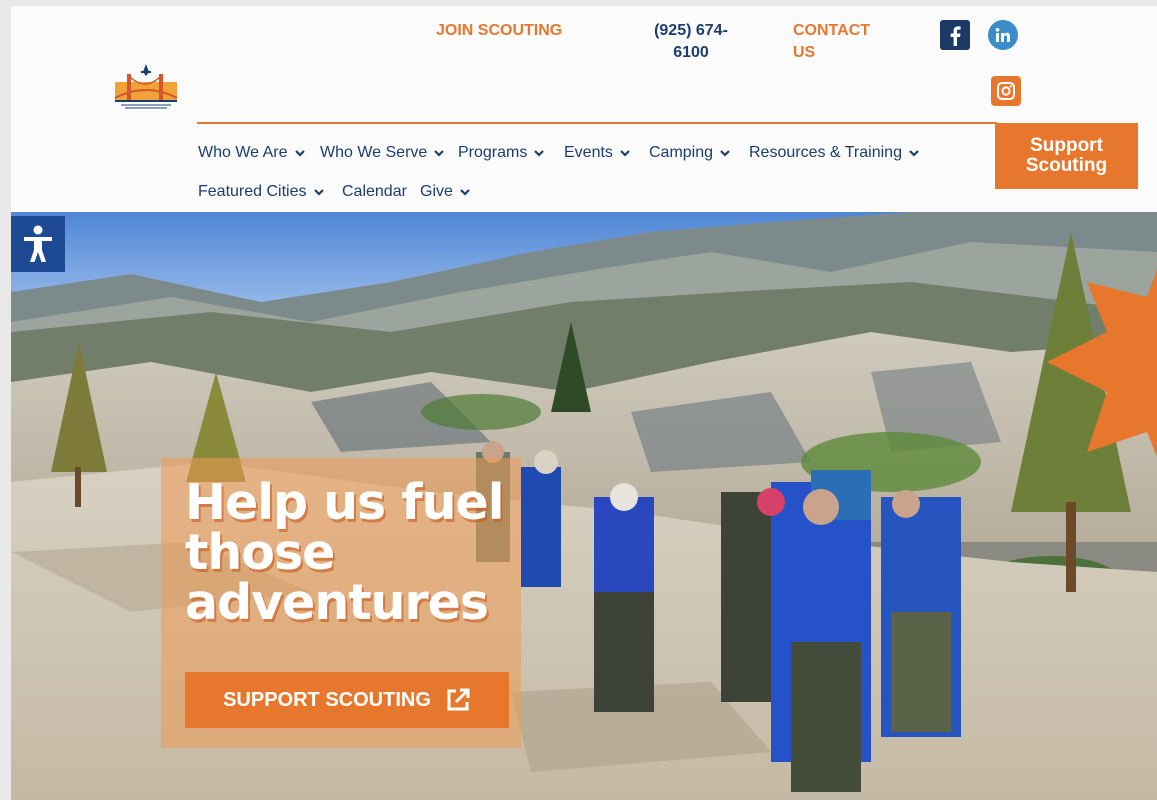  What do you see at coordinates (243, 152) in the screenshot?
I see `nav-label: Who We Are` at bounding box center [243, 152].